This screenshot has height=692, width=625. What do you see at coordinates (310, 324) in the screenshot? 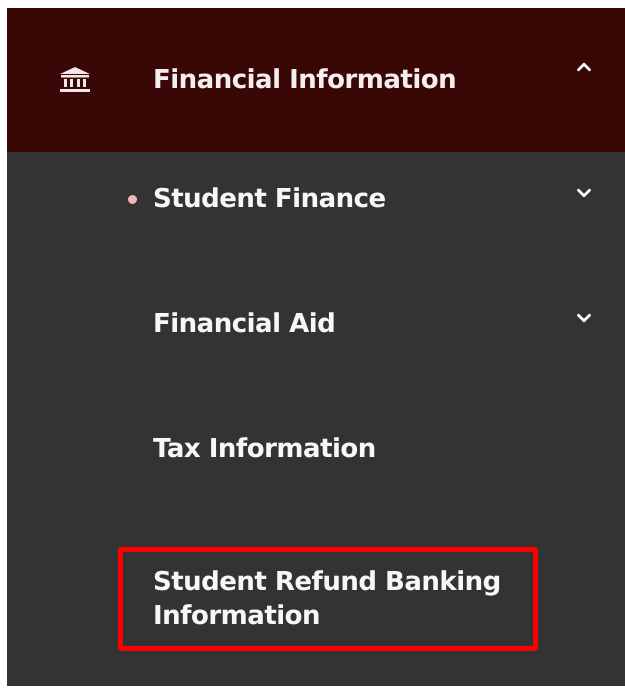
I see `menu-item: Financial Aid` at bounding box center [310, 324].